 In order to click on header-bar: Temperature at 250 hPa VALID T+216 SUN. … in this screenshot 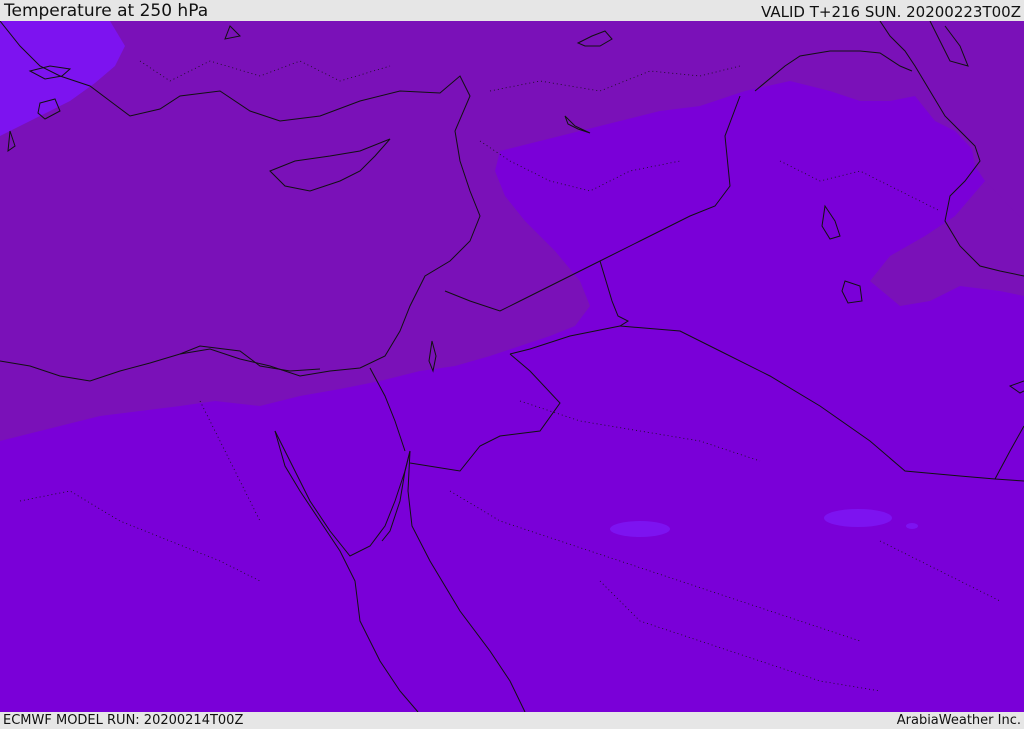, I will do `click(512, 10)`.